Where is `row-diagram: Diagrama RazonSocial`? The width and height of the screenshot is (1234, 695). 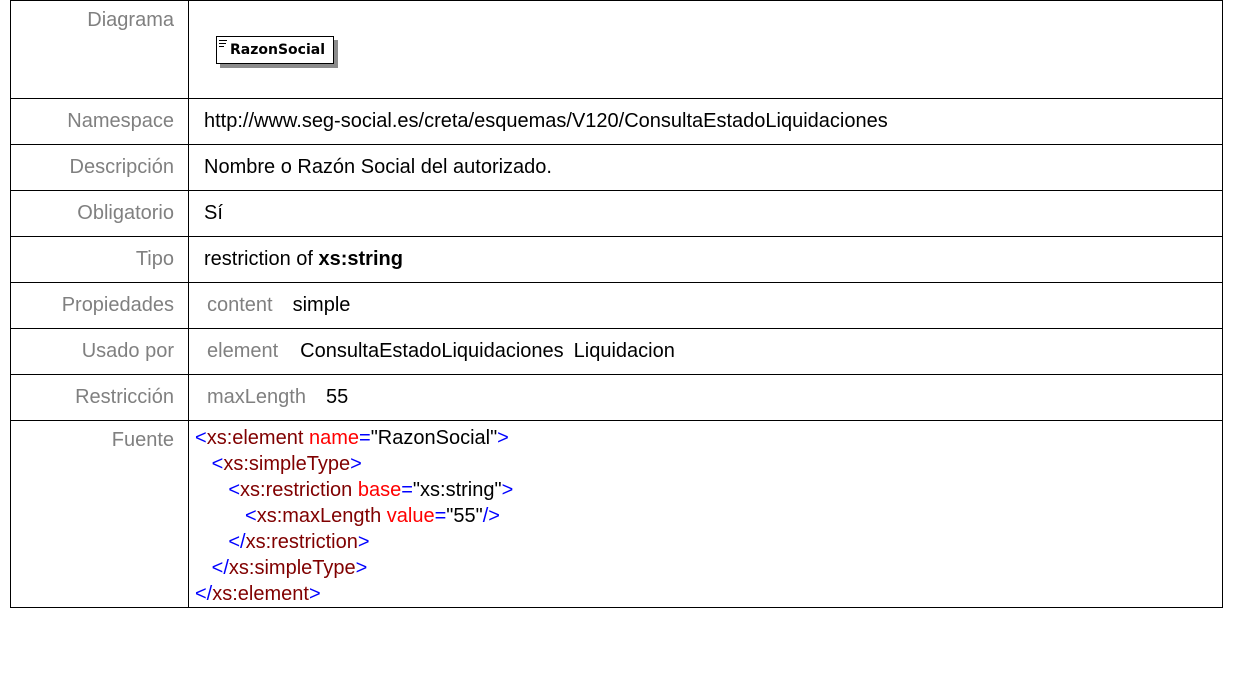
row-diagram: Diagrama RazonSocial is located at coordinates (616, 49).